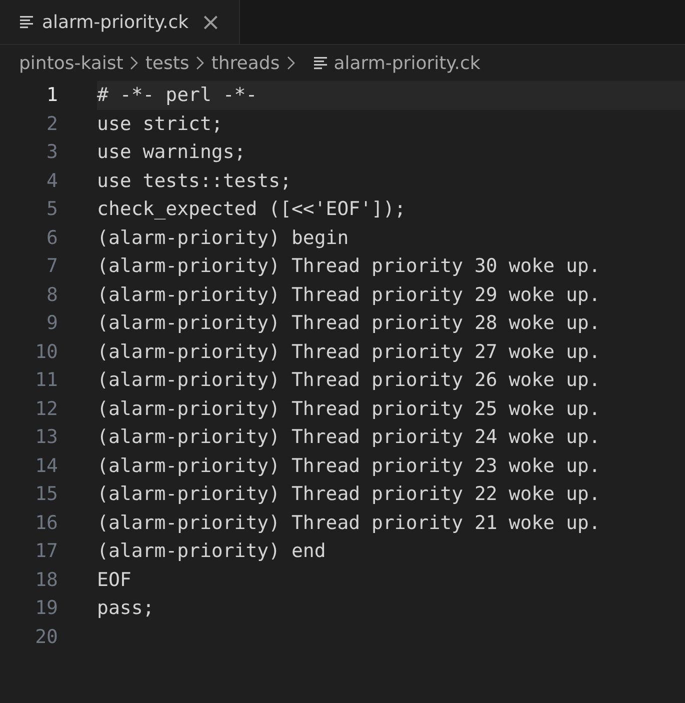 This screenshot has height=703, width=685. What do you see at coordinates (251, 209) in the screenshot?
I see `code-line: check_expected ([<<'EOF']);` at bounding box center [251, 209].